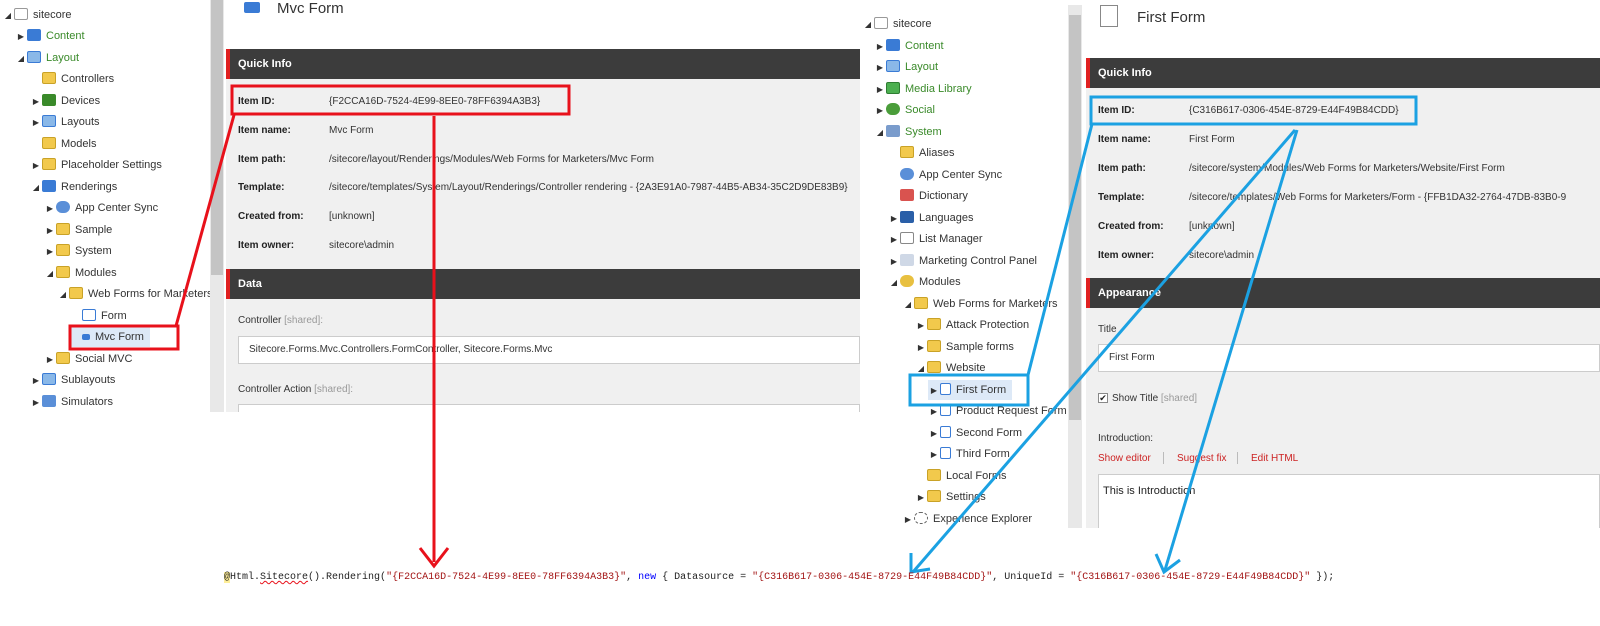 The width and height of the screenshot is (1600, 626). I want to click on tree-node-app-center-sync: App Center Sync, so click(945, 175).